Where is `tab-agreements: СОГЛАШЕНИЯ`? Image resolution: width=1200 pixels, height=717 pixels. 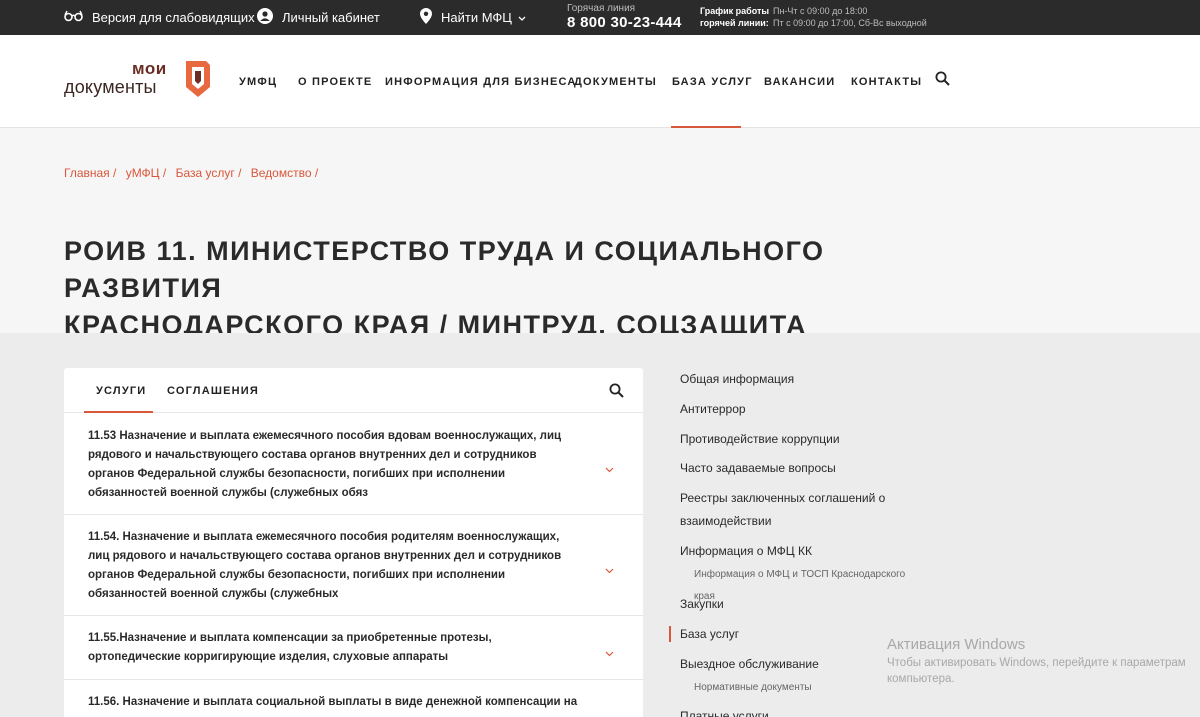 tab-agreements: СОГЛАШЕНИЯ is located at coordinates (213, 390).